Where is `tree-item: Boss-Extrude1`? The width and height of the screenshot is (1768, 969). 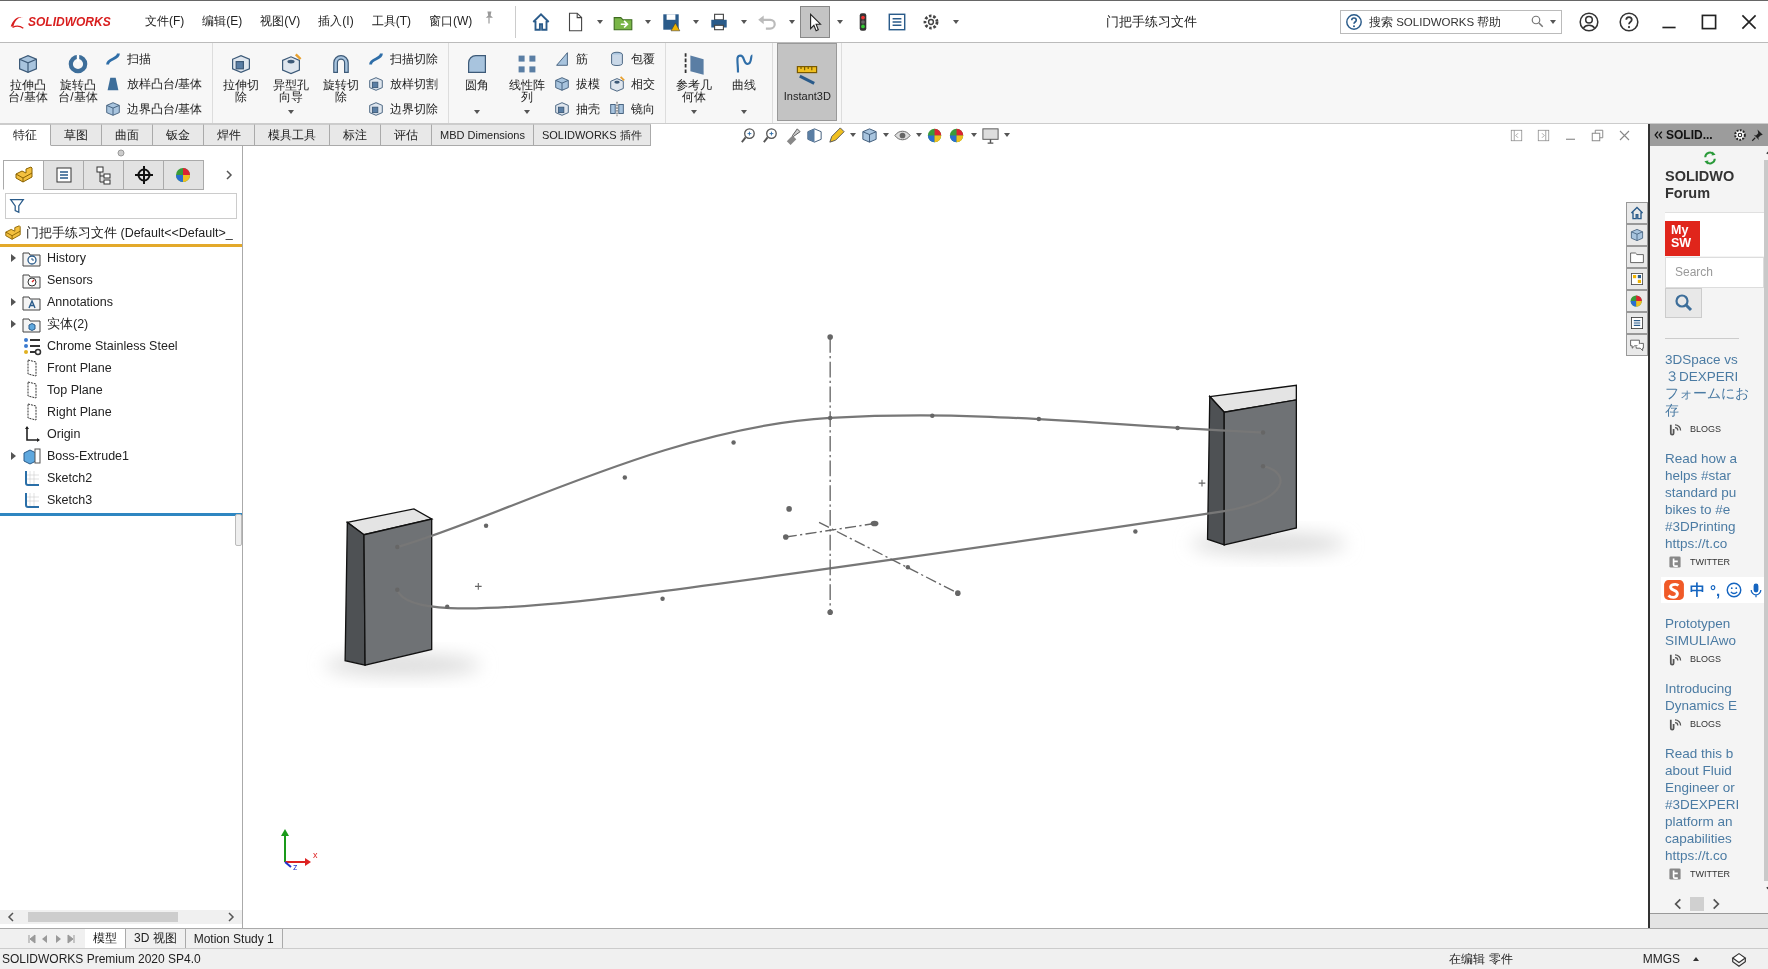 tree-item: Boss-Extrude1 is located at coordinates (121, 456).